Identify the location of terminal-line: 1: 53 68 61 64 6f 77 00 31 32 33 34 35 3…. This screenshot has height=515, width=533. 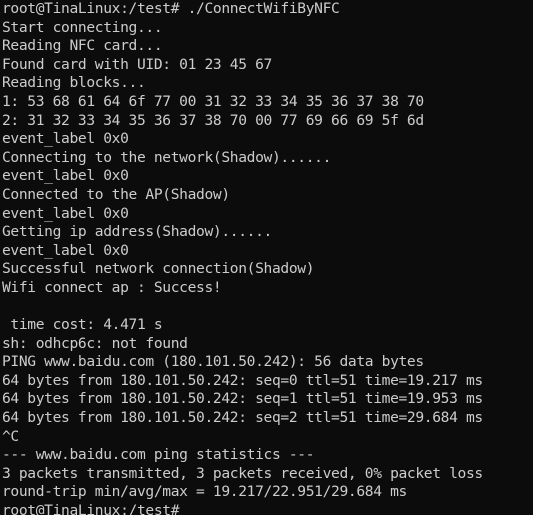
(213, 101).